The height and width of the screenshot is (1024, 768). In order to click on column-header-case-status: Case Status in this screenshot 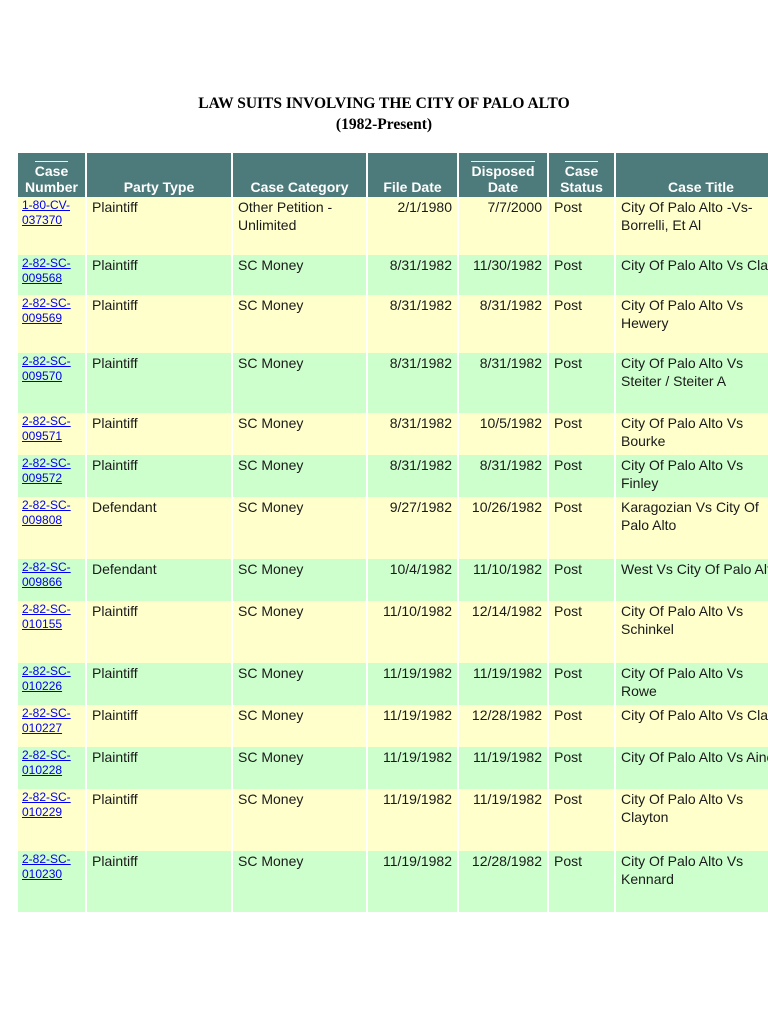, I will do `click(581, 175)`.